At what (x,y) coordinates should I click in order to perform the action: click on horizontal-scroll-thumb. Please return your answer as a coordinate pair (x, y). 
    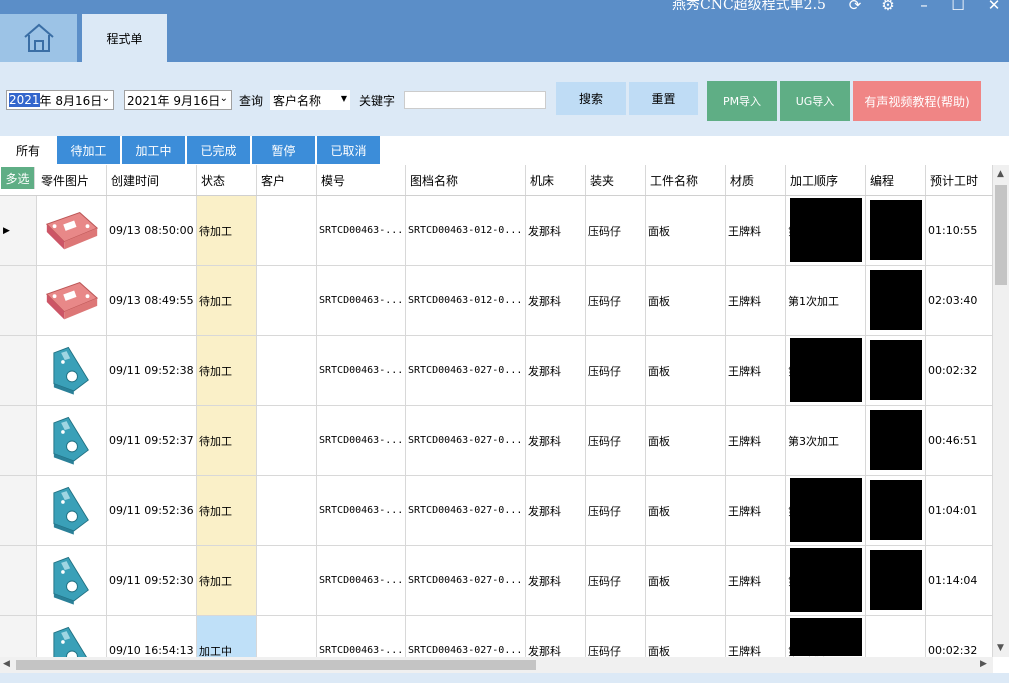
    Looking at the image, I should click on (276, 665).